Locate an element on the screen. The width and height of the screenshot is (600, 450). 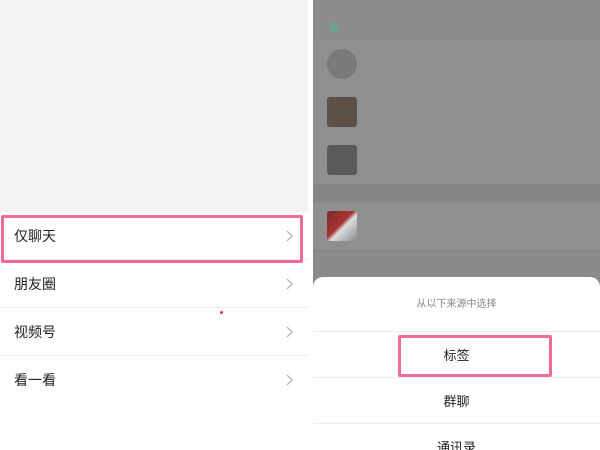
menu-item-channels: 视频号 is located at coordinates (154, 332).